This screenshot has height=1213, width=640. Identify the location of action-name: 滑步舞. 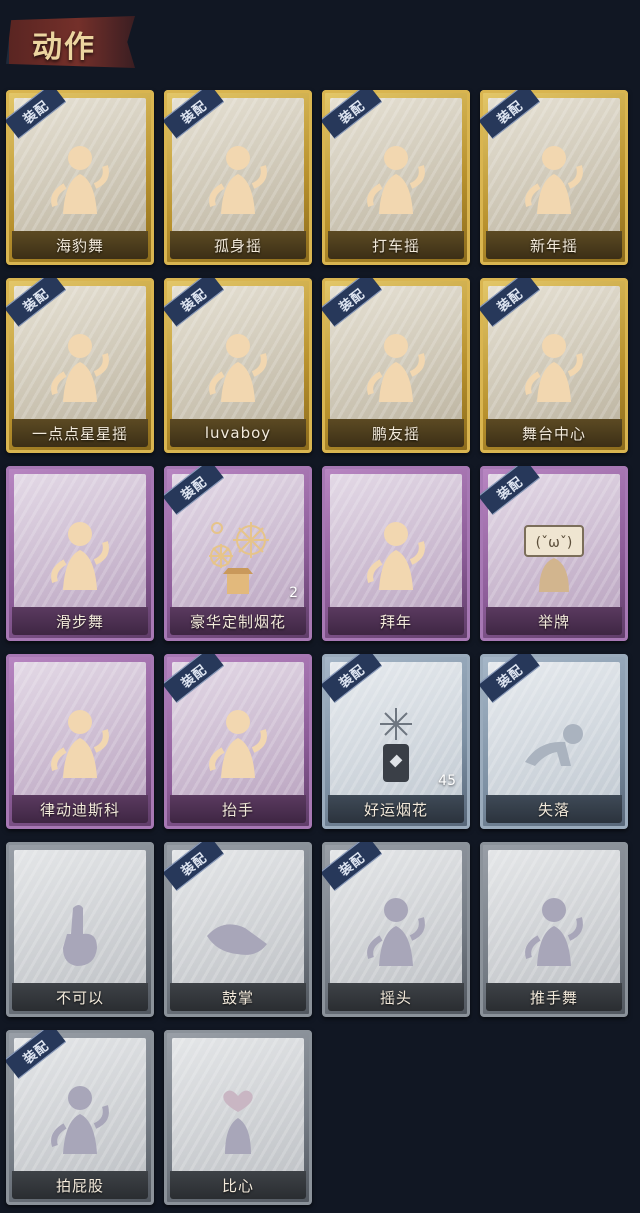
(79, 621).